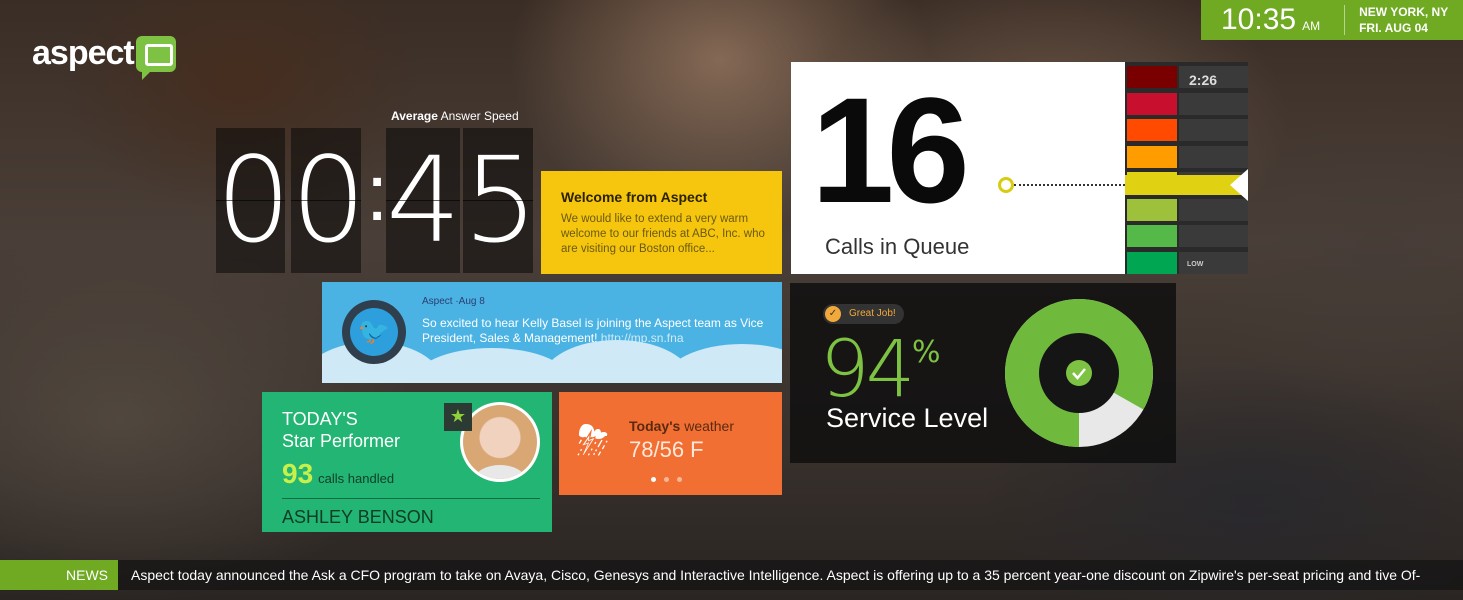  I want to click on twitter-badge: 🐦, so click(374, 332).